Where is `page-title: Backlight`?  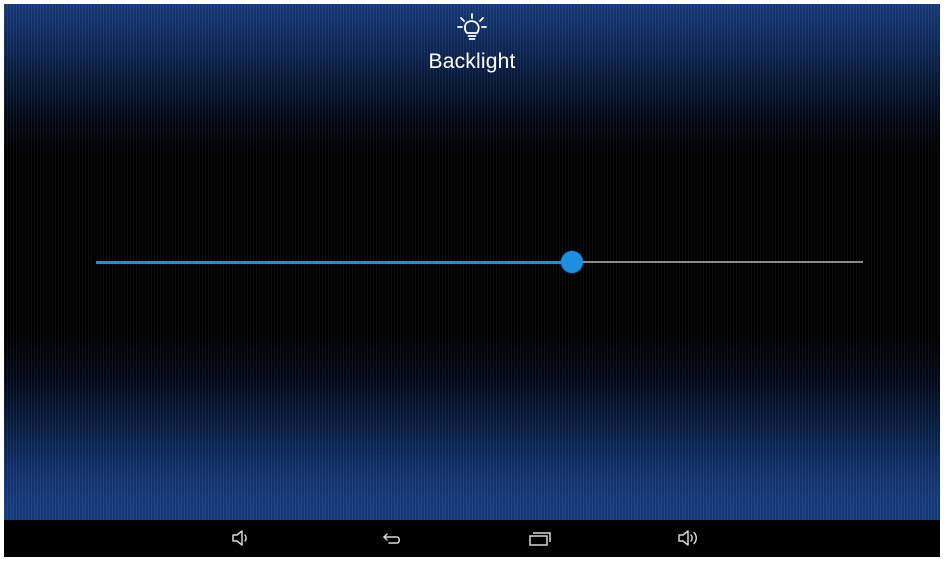
page-title: Backlight is located at coordinates (472, 61).